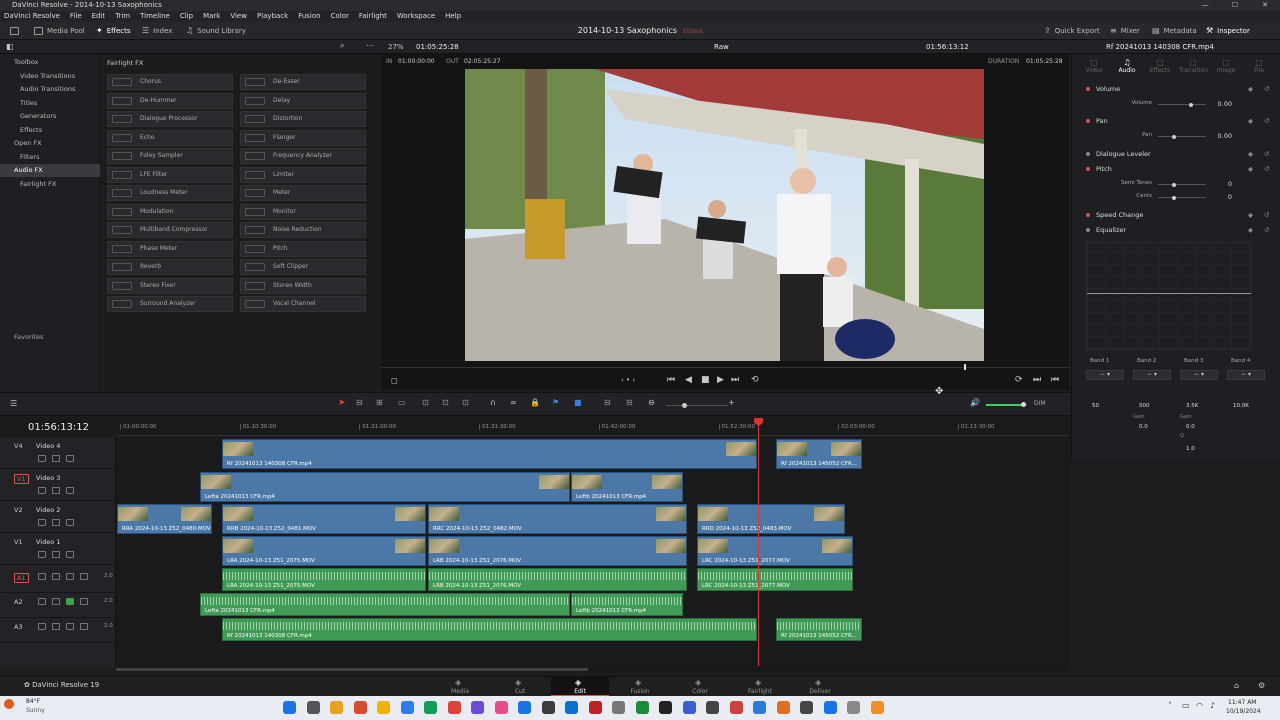 This screenshot has height=720, width=1280. I want to click on page-tab-media: ◈ Media, so click(460, 687).